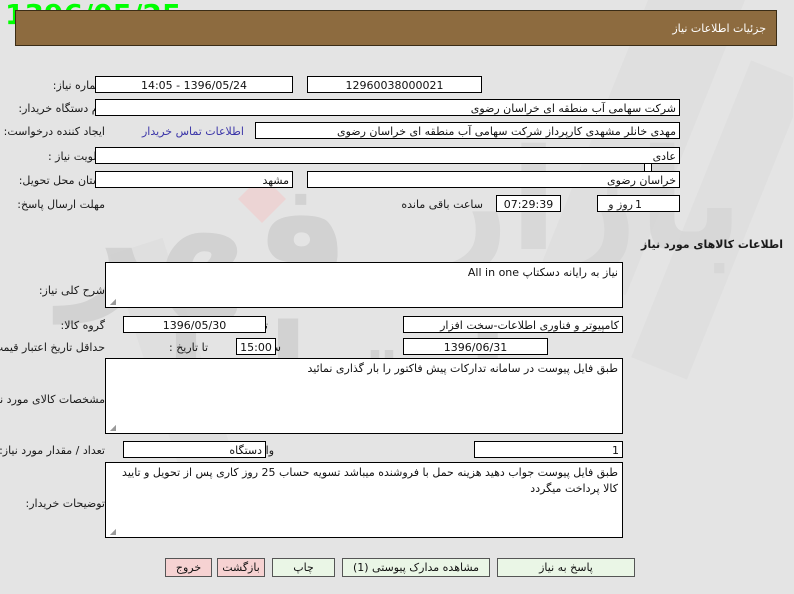 The width and height of the screenshot is (794, 594). What do you see at coordinates (514, 324) in the screenshot?
I see `goods-group-value: کامپیوتر و فناوری اطلاعات-سخت افزار` at bounding box center [514, 324].